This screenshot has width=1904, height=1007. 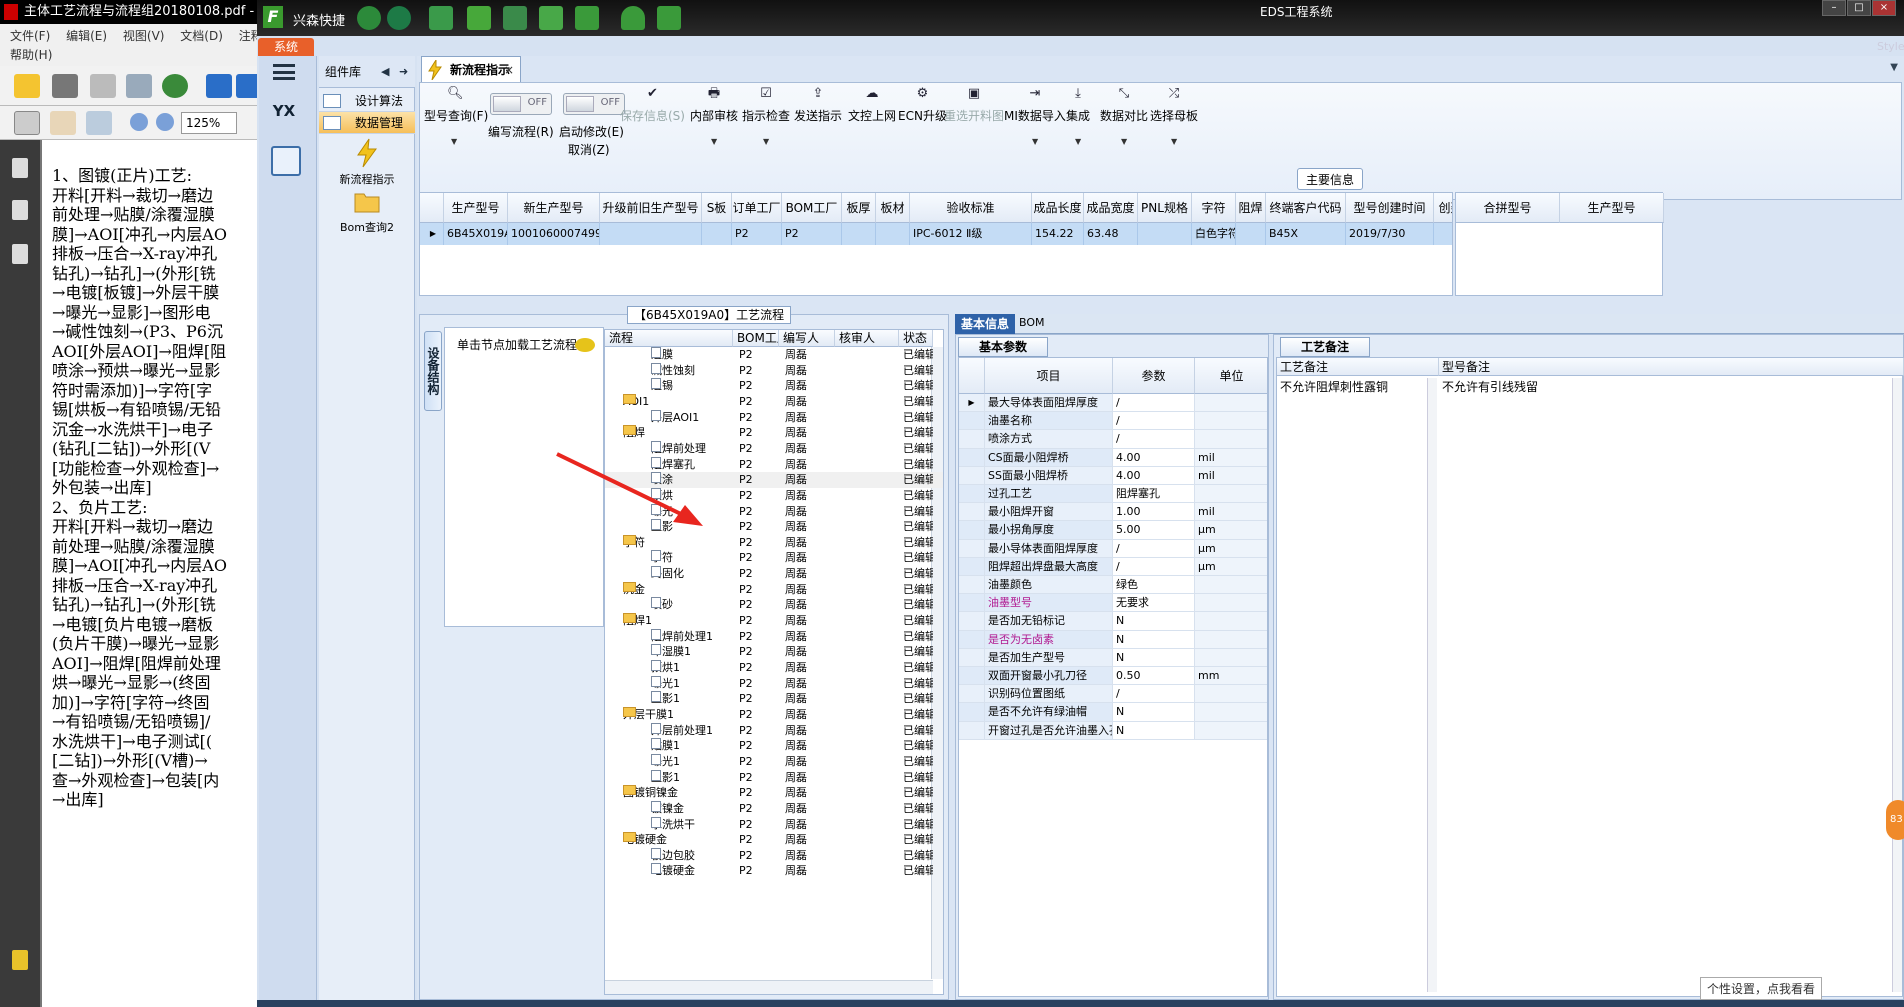 I want to click on param-row: SS面最小阻焊桥 4.00 mil, so click(x=1113, y=475).